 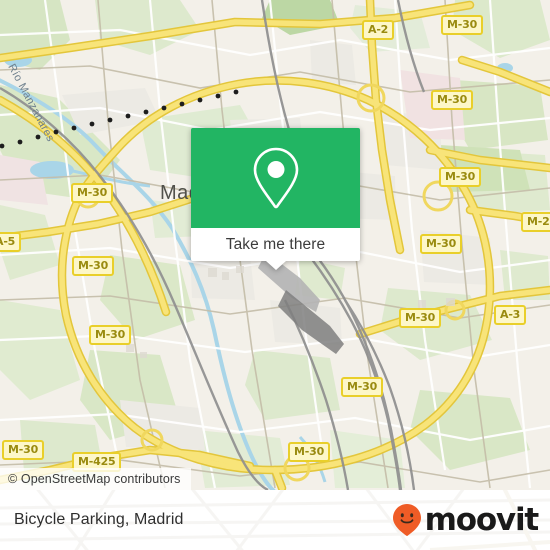 What do you see at coordinates (11, 242) in the screenshot?
I see `road-shield: A-5` at bounding box center [11, 242].